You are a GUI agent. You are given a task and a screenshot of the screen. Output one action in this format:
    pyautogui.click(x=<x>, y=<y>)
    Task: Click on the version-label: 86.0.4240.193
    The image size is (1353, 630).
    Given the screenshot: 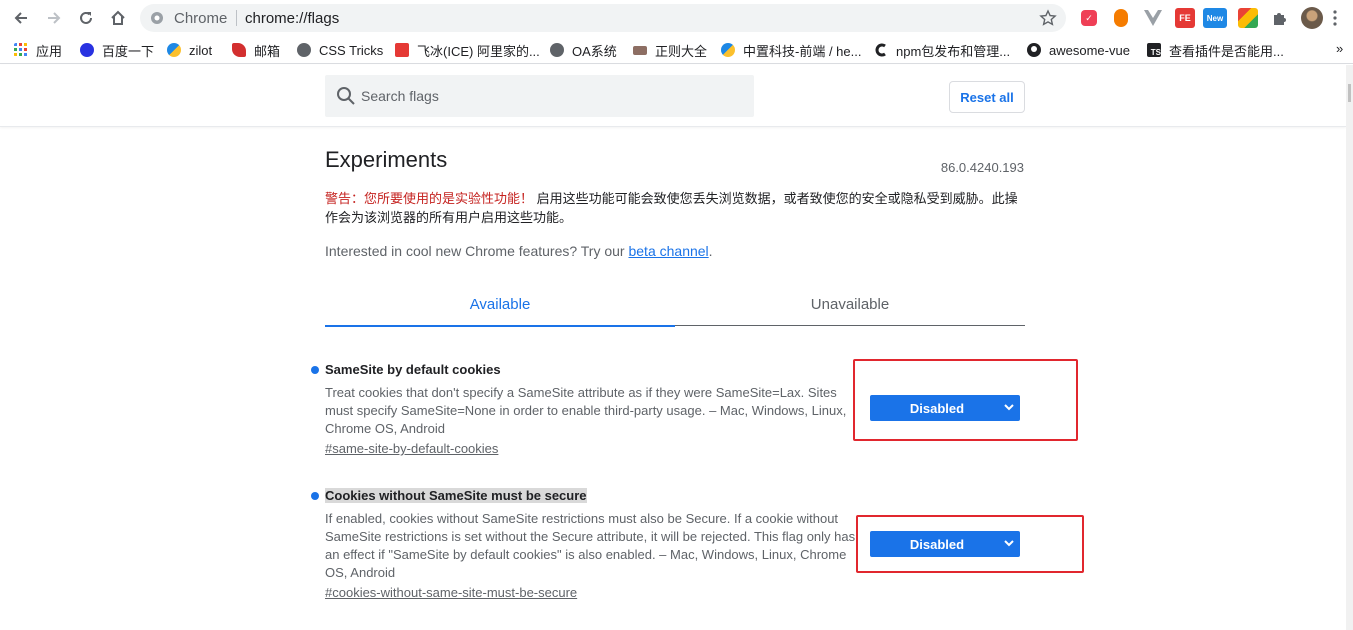 What is the action you would take?
    pyautogui.click(x=982, y=167)
    